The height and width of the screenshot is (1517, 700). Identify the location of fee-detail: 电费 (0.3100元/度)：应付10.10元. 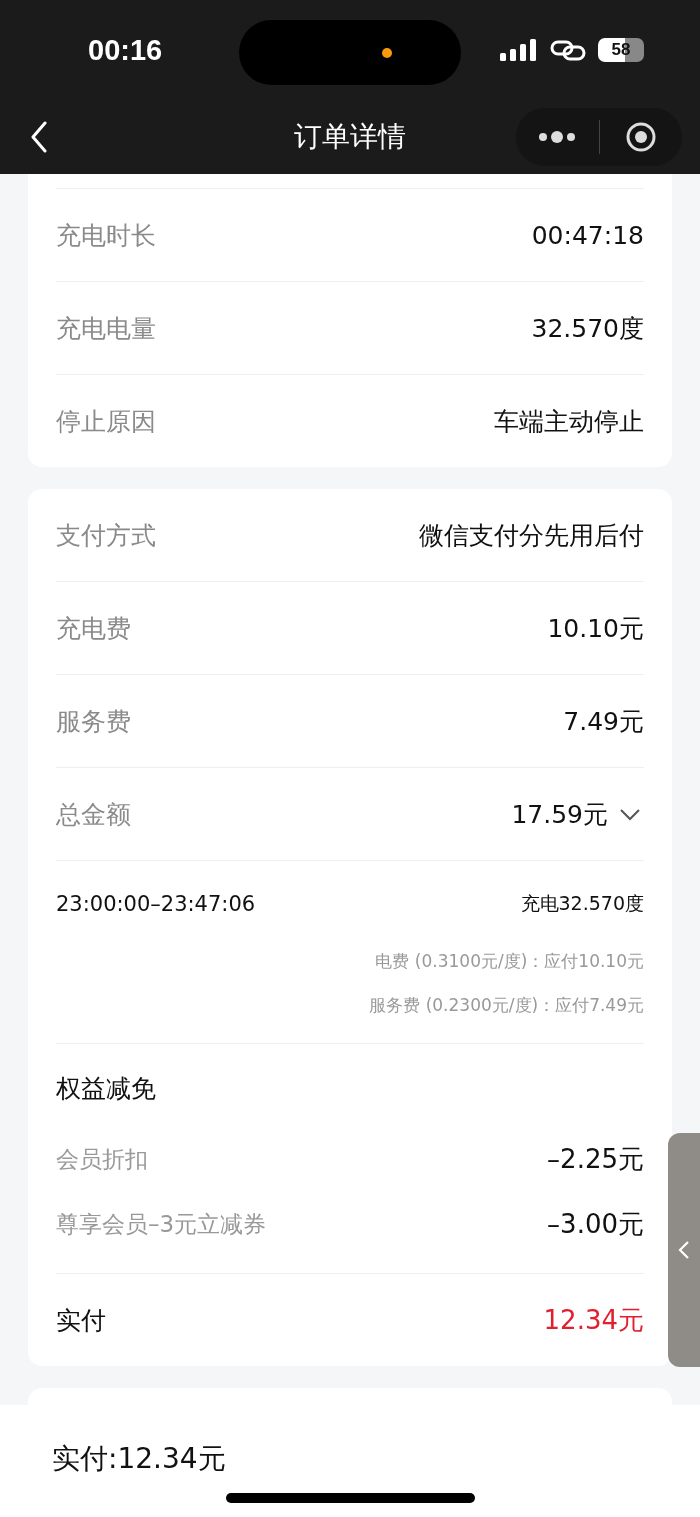
(509, 961).